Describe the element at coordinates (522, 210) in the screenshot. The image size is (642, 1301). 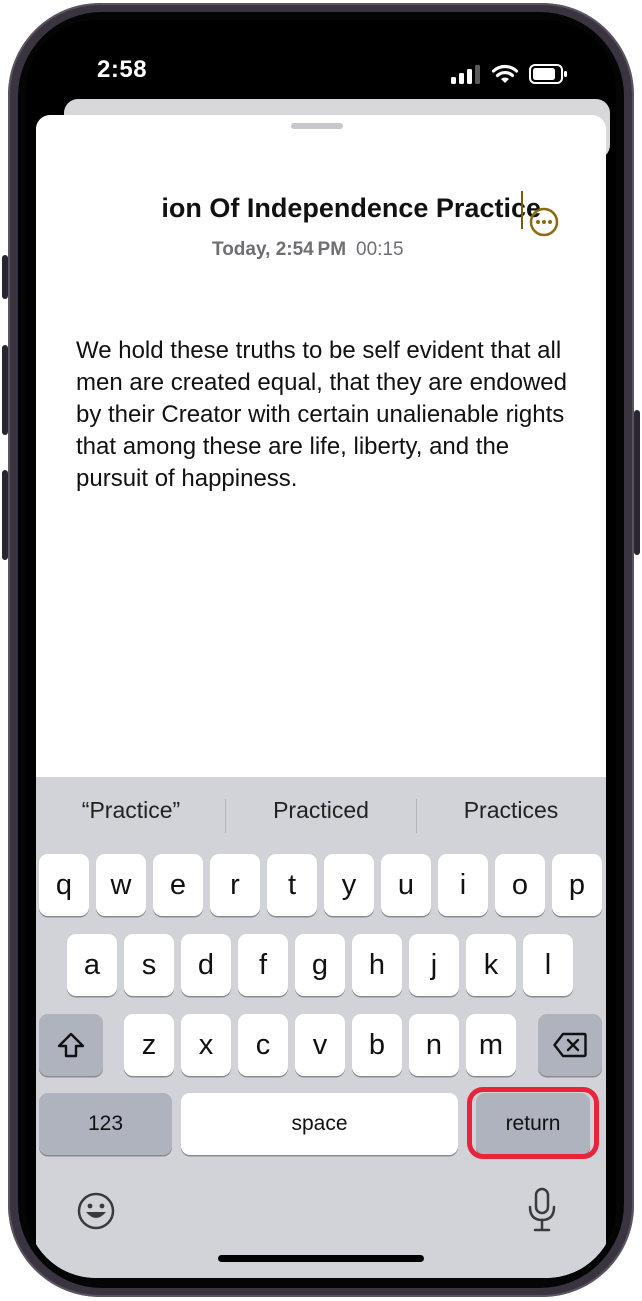
I see `text-caret` at that location.